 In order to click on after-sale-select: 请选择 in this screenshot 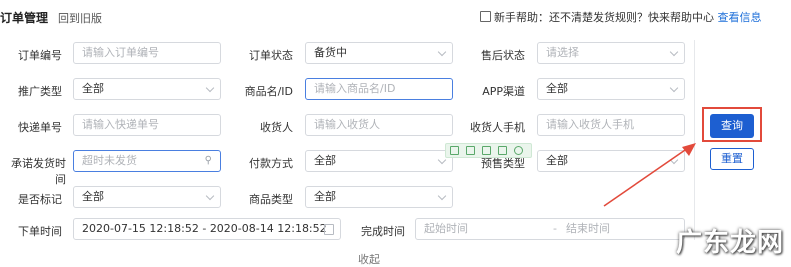, I will do `click(611, 53)`.